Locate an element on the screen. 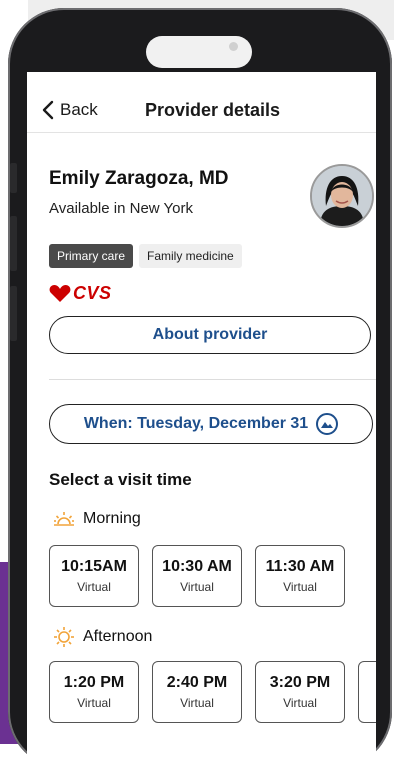 Image resolution: width=394 pixels, height=772 pixels. camera-dot is located at coordinates (233, 46).